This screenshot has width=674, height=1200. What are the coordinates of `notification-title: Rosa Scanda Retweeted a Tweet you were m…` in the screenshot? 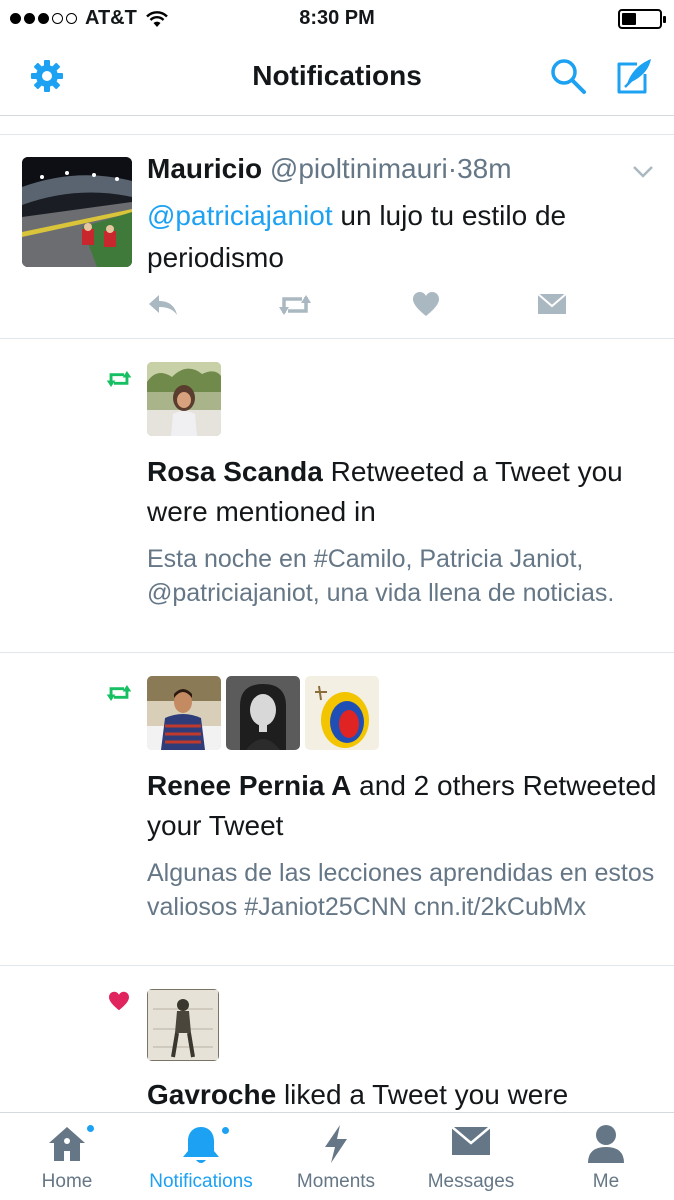 It's located at (404, 492).